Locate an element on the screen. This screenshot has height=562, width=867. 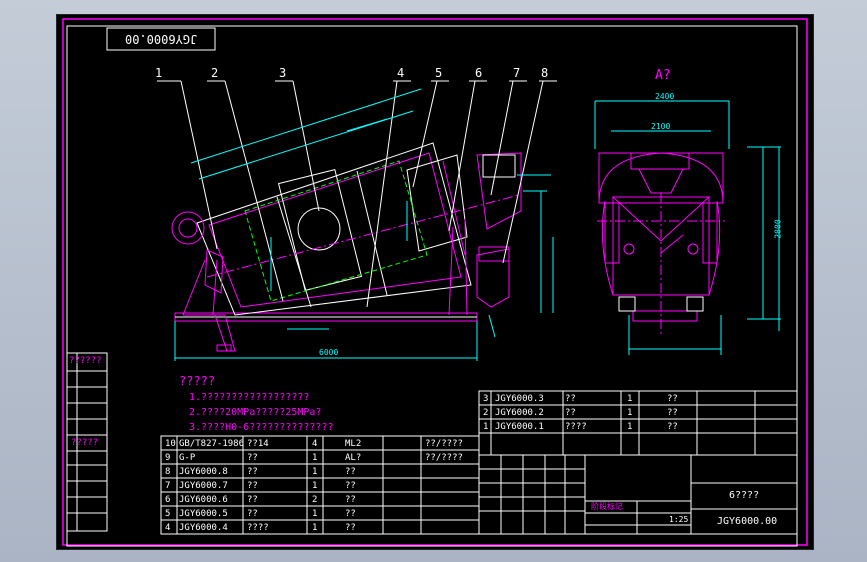
lower-part-name: ???? is located at coordinates (258, 528).